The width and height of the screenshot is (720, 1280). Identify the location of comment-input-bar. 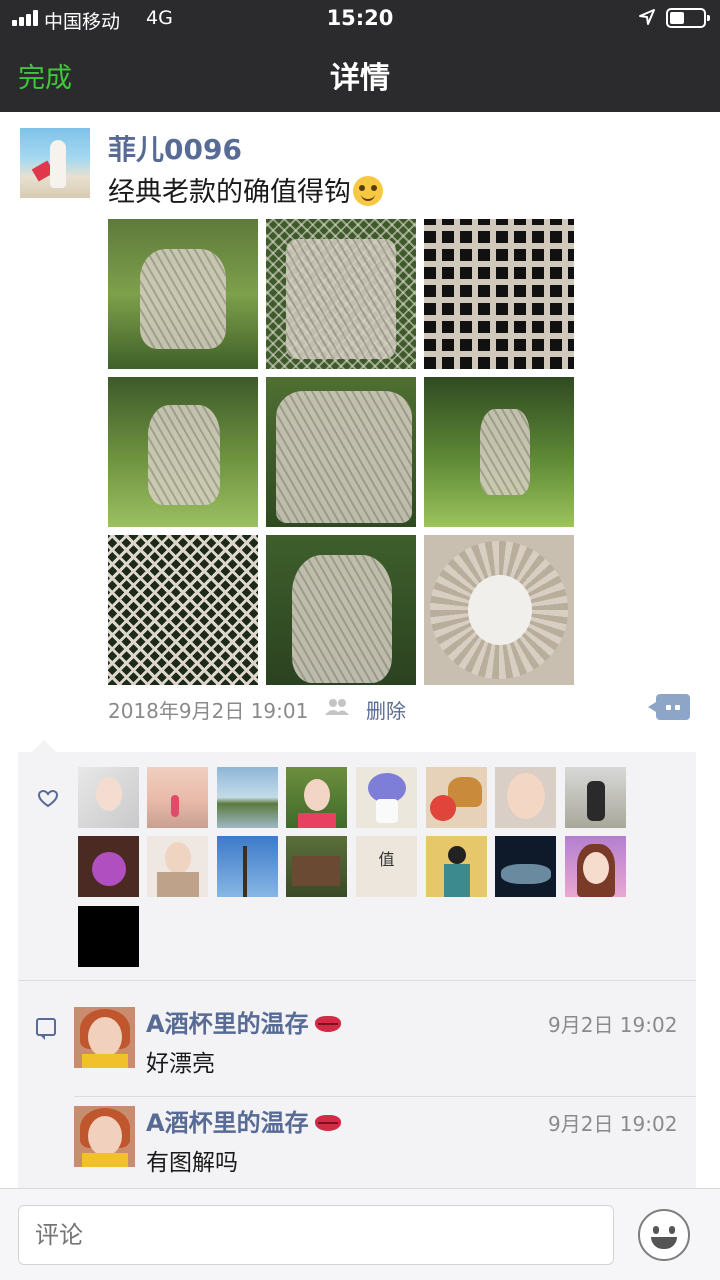
(360, 1234).